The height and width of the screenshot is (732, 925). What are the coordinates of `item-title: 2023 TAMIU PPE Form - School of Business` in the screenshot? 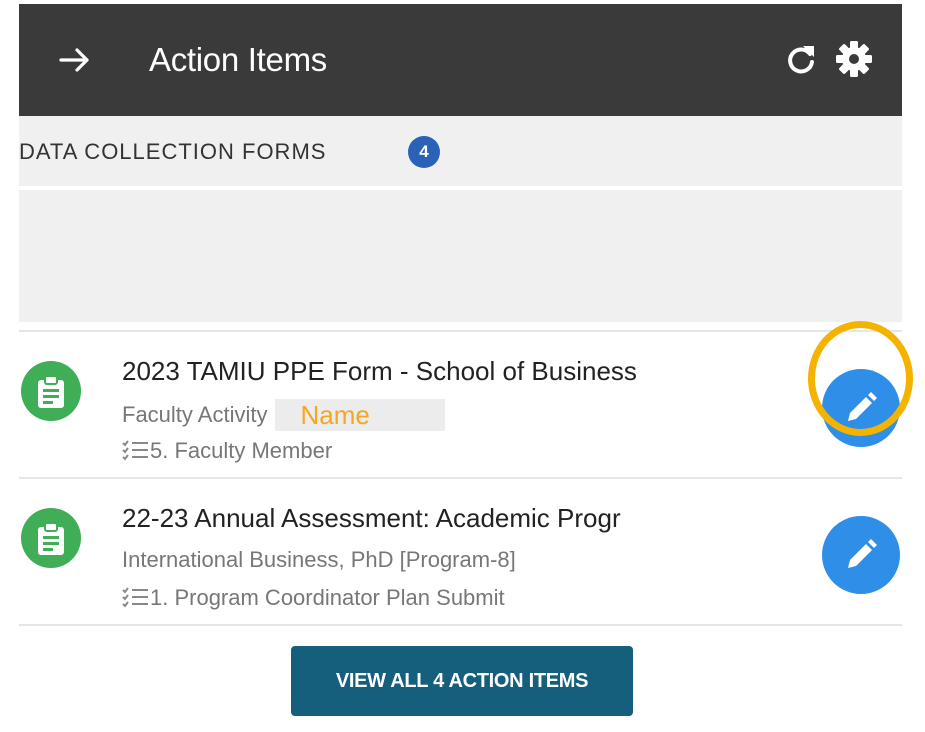 It's located at (462, 371).